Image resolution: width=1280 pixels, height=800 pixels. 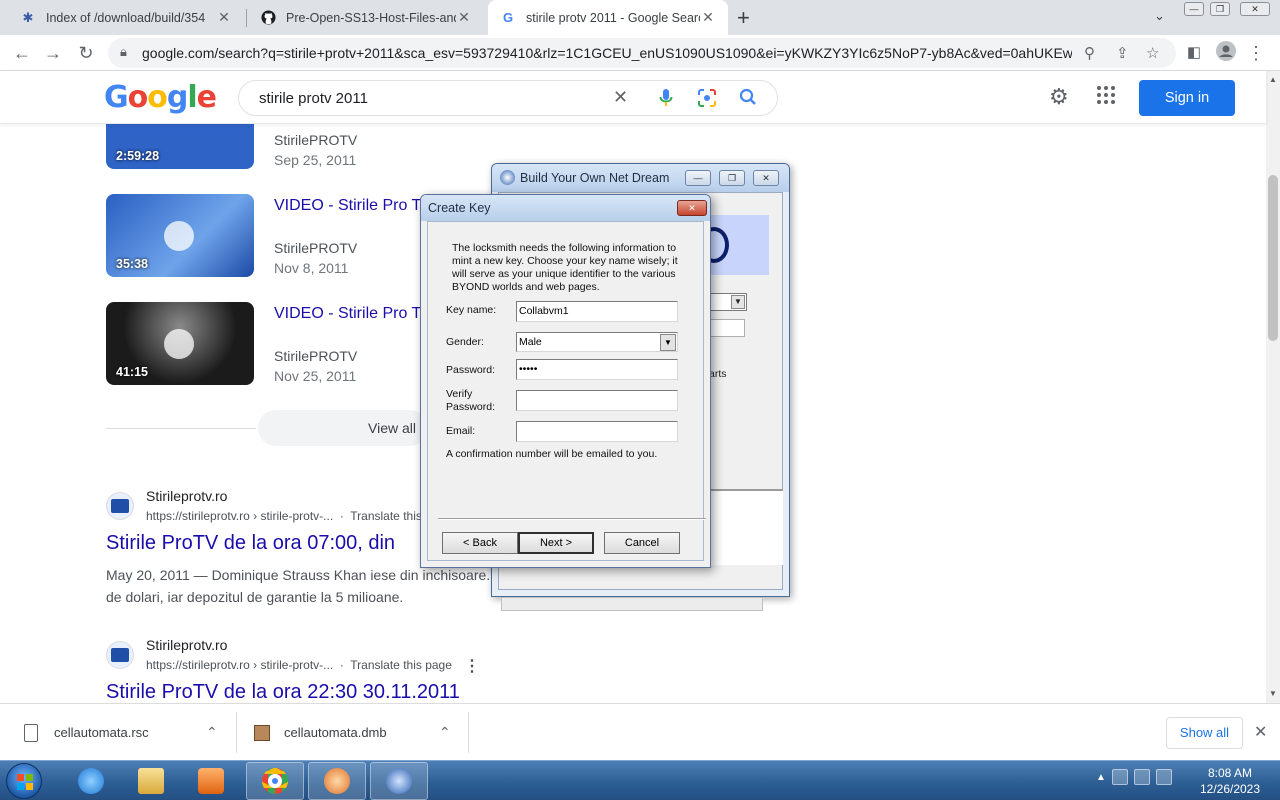 I want to click on show-all-downloads-button: Show all, so click(x=1204, y=733).